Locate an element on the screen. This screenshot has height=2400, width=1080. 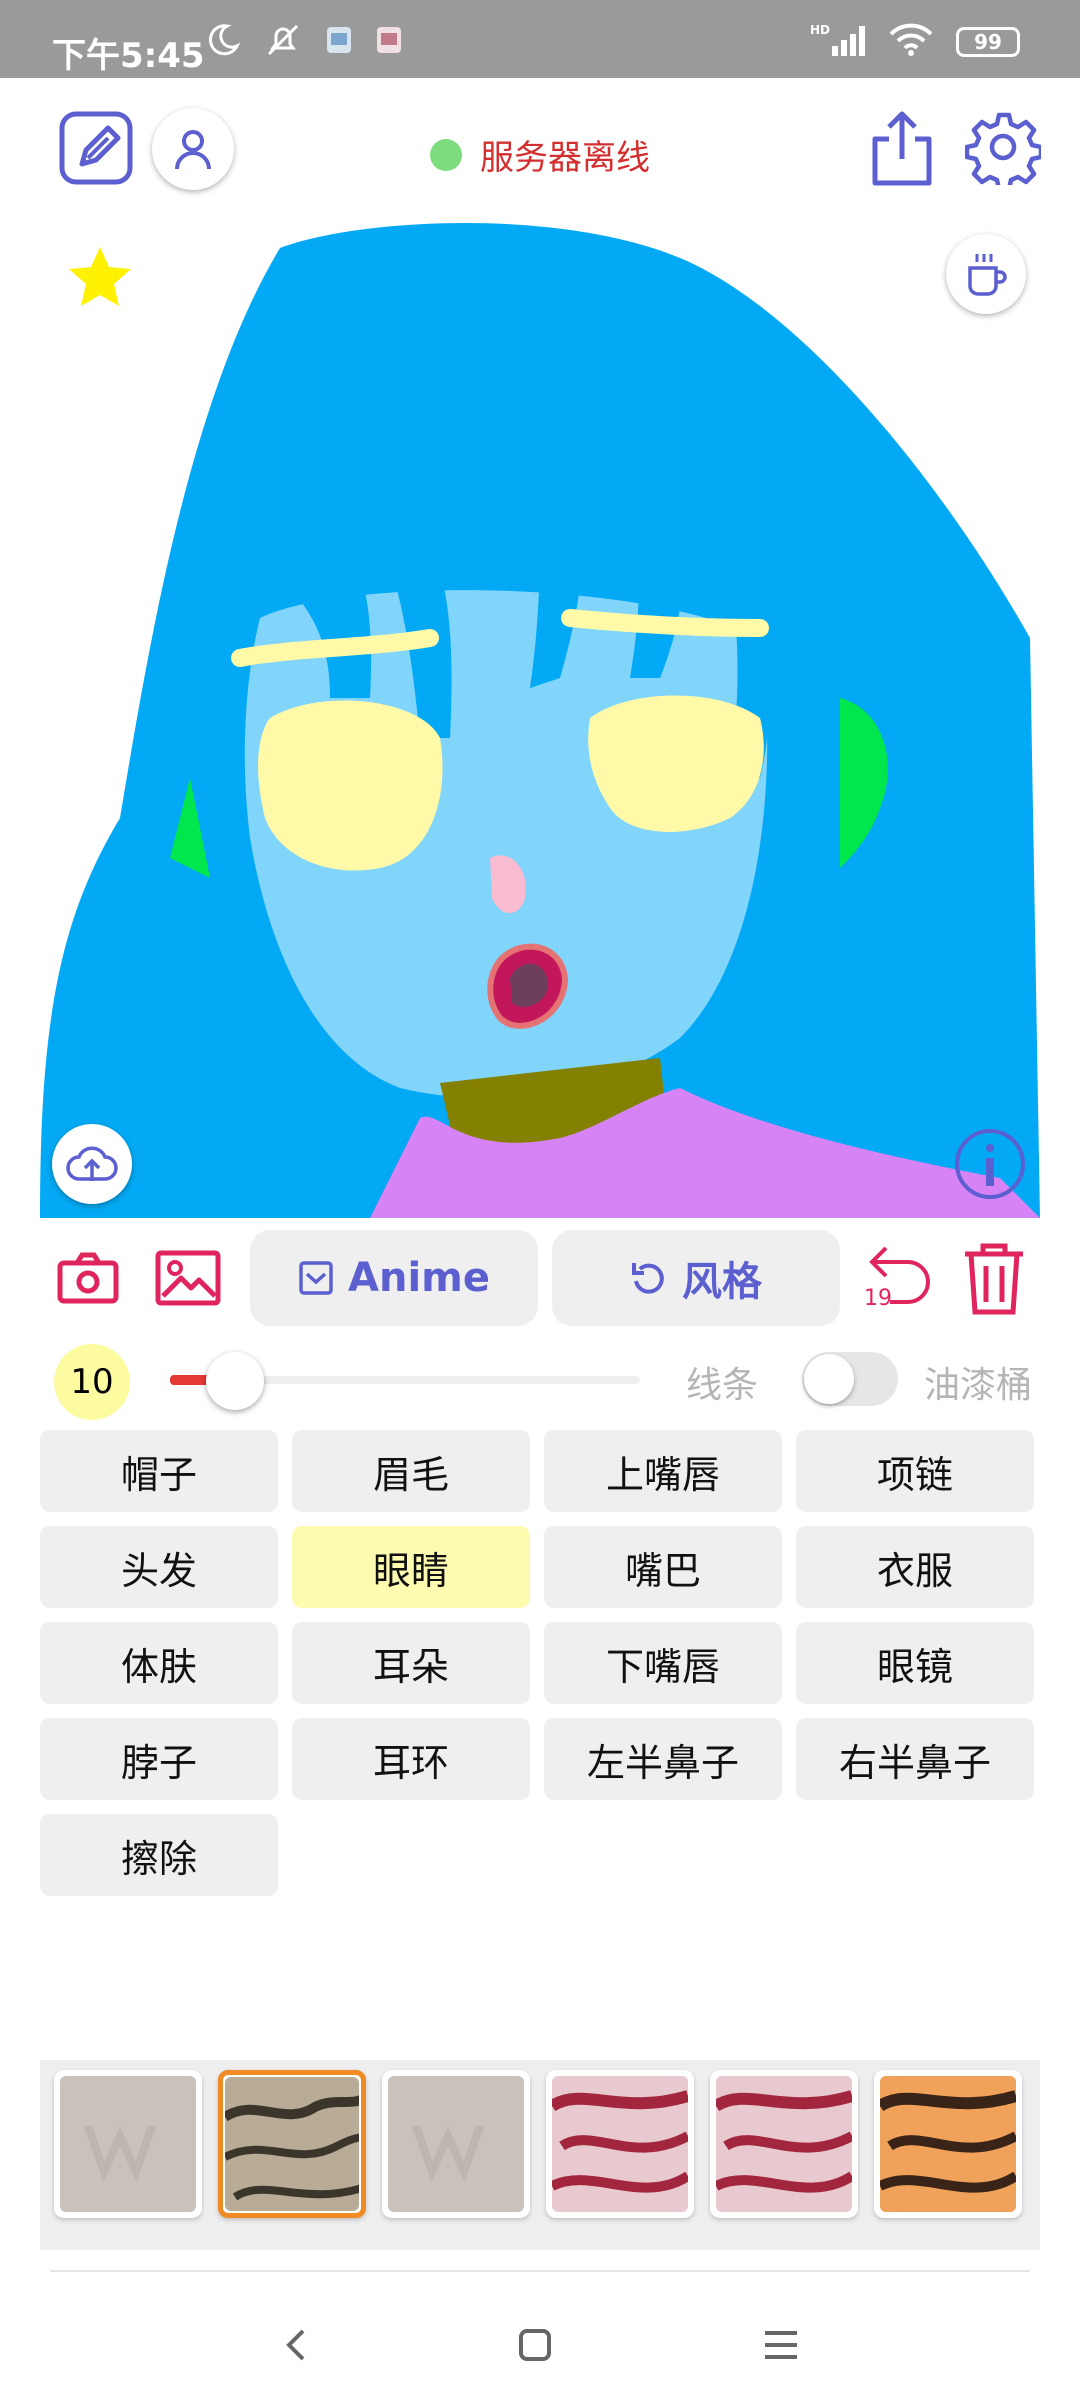
paint-bucket-label: 油漆桶 is located at coordinates (978, 1385).